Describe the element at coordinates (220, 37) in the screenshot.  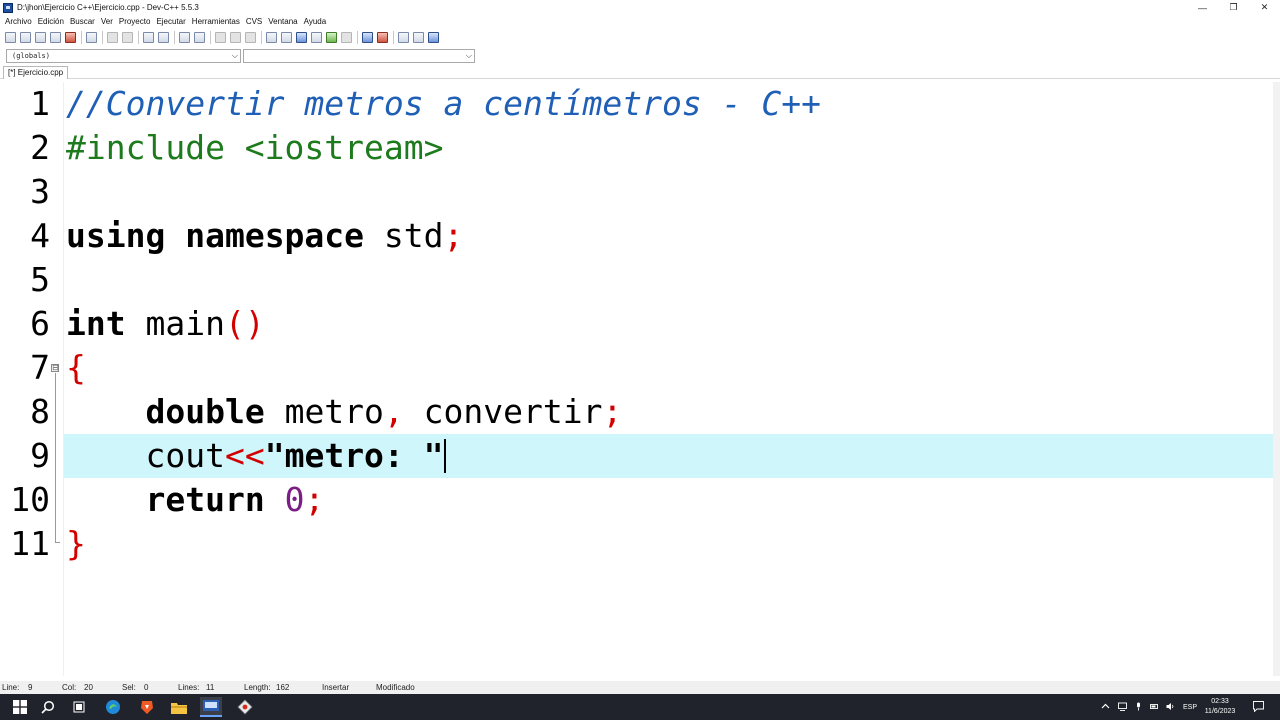
I see `goto-back-icon` at that location.